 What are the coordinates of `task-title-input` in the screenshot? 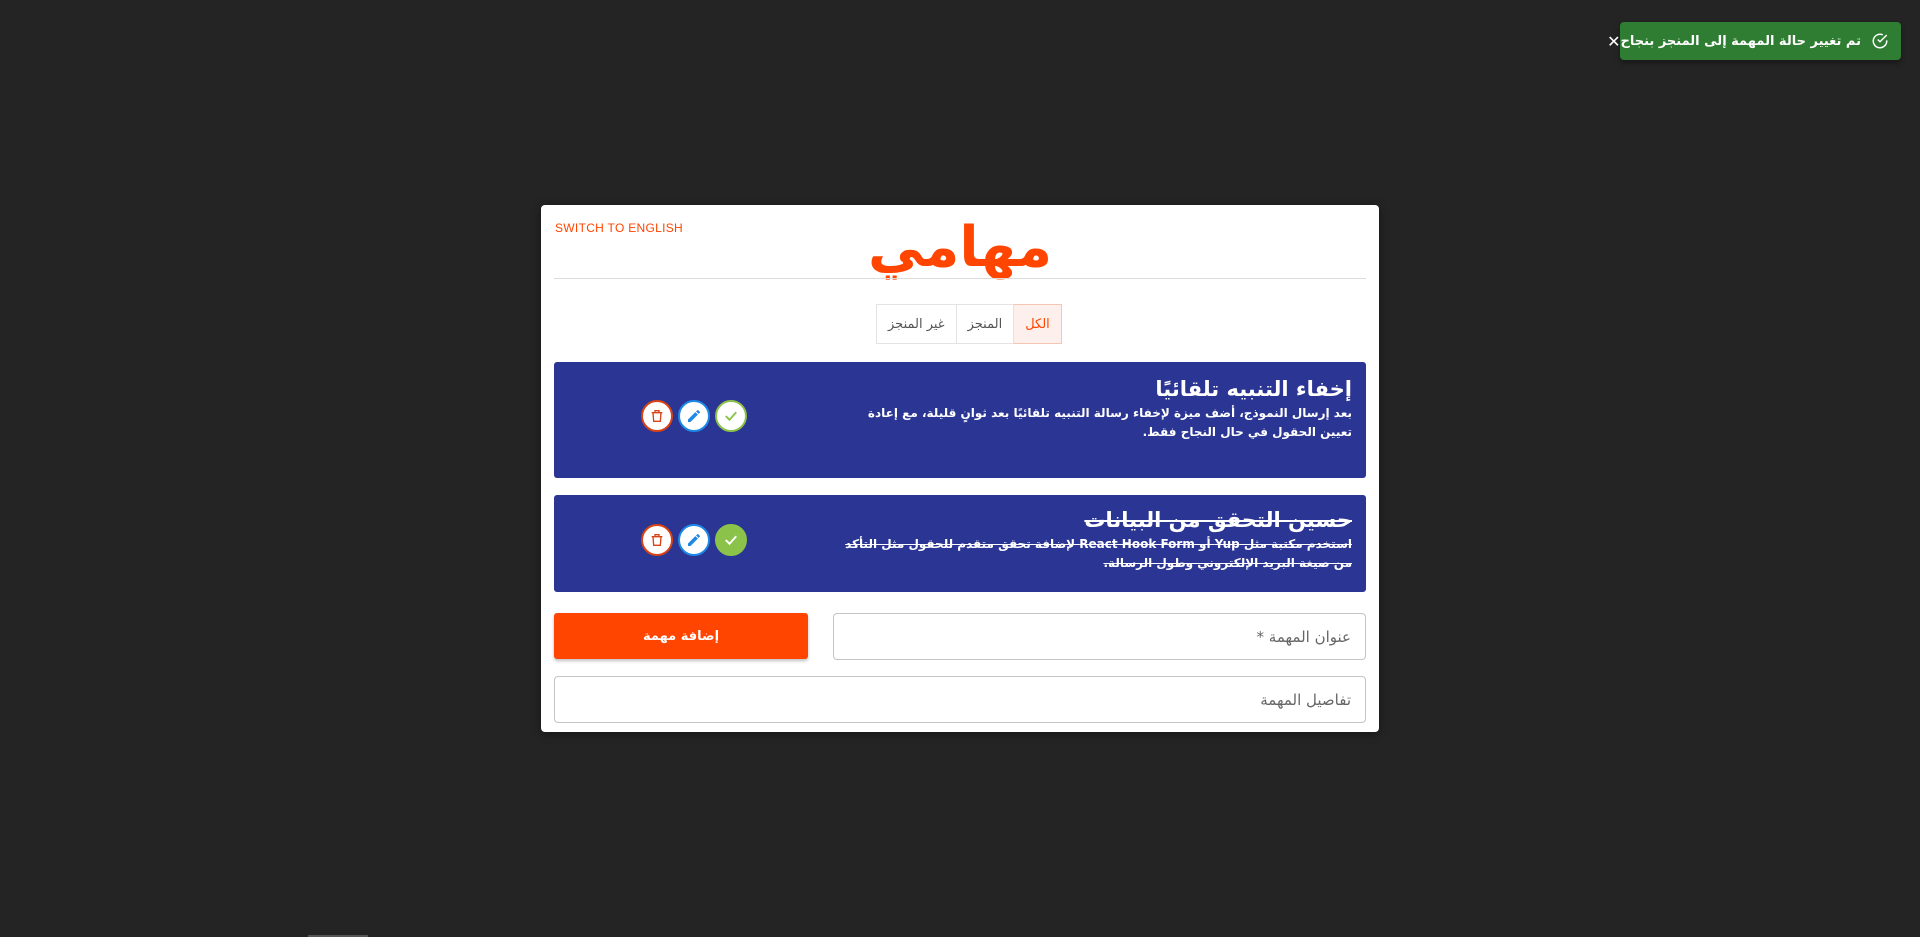 It's located at (1099, 636).